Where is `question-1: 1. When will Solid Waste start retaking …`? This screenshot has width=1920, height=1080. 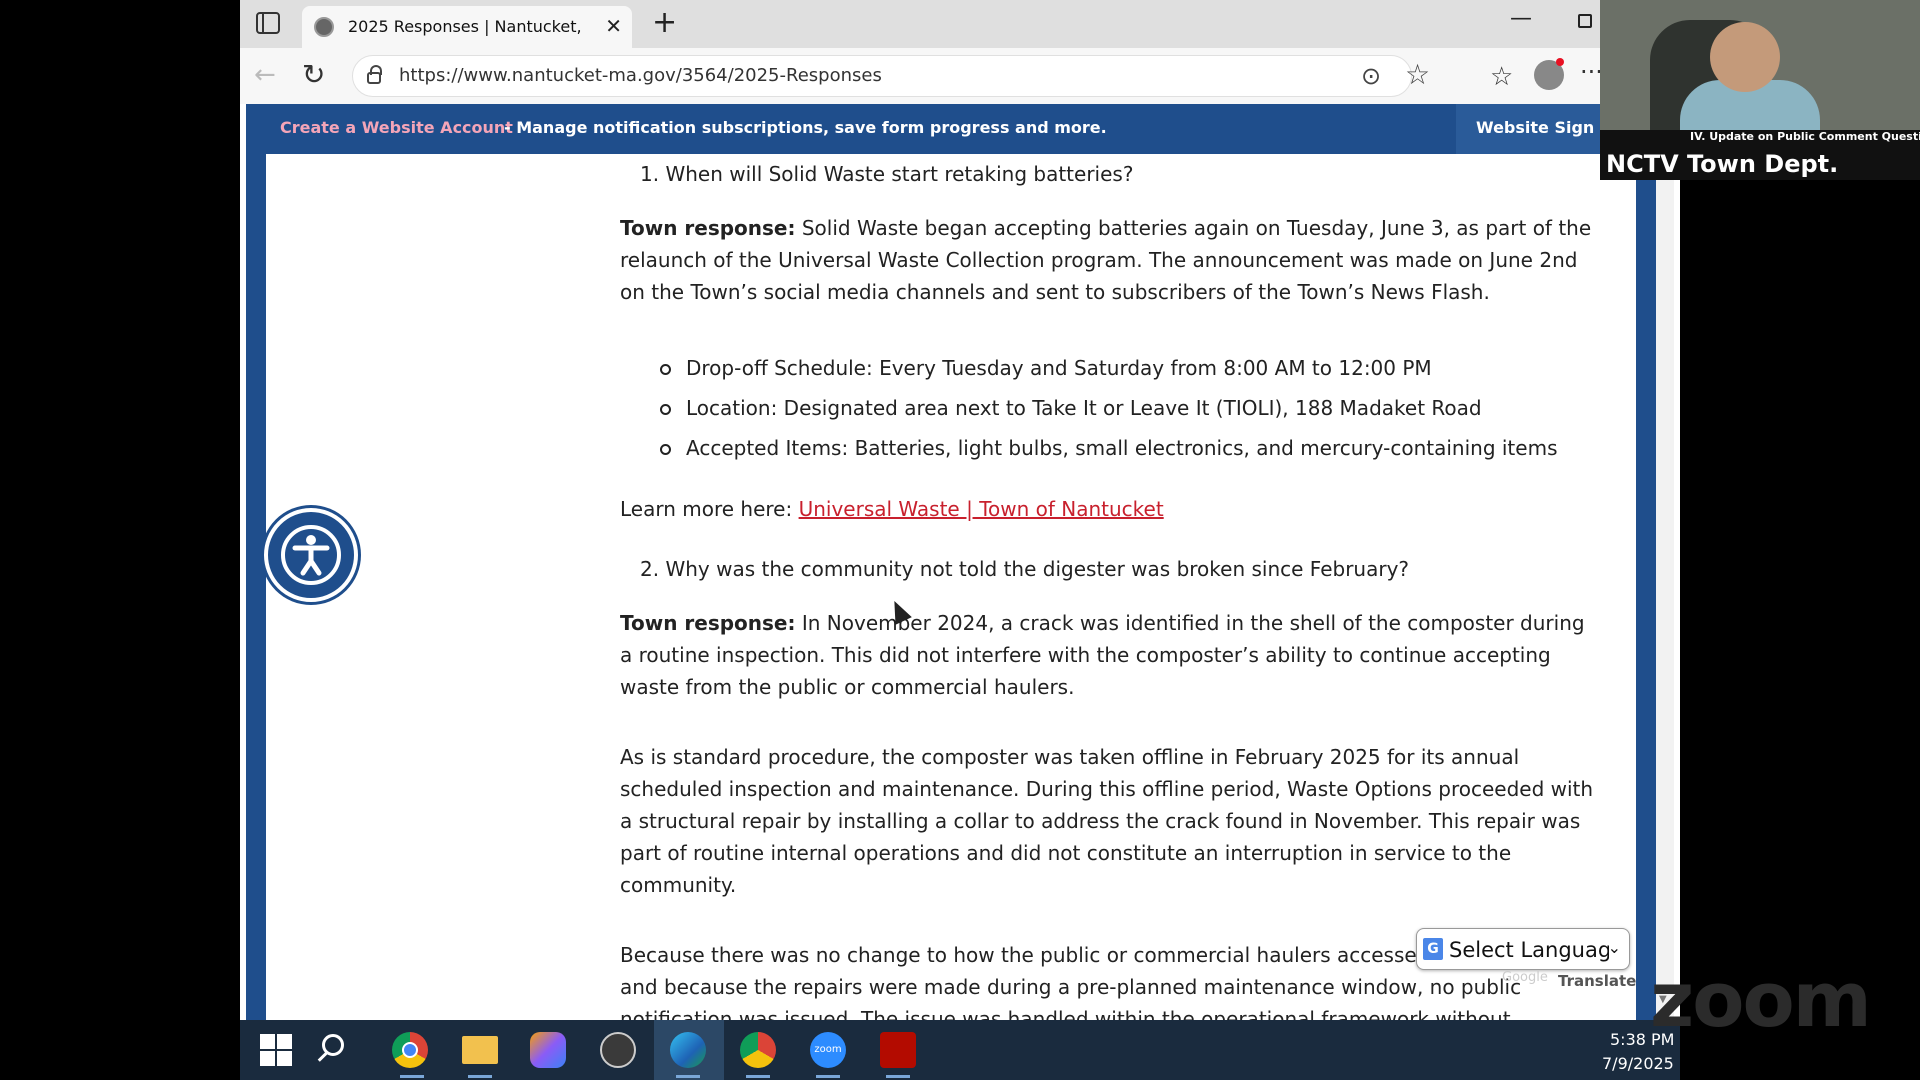
question-1: 1. When will Solid Waste start retaking … is located at coordinates (887, 174).